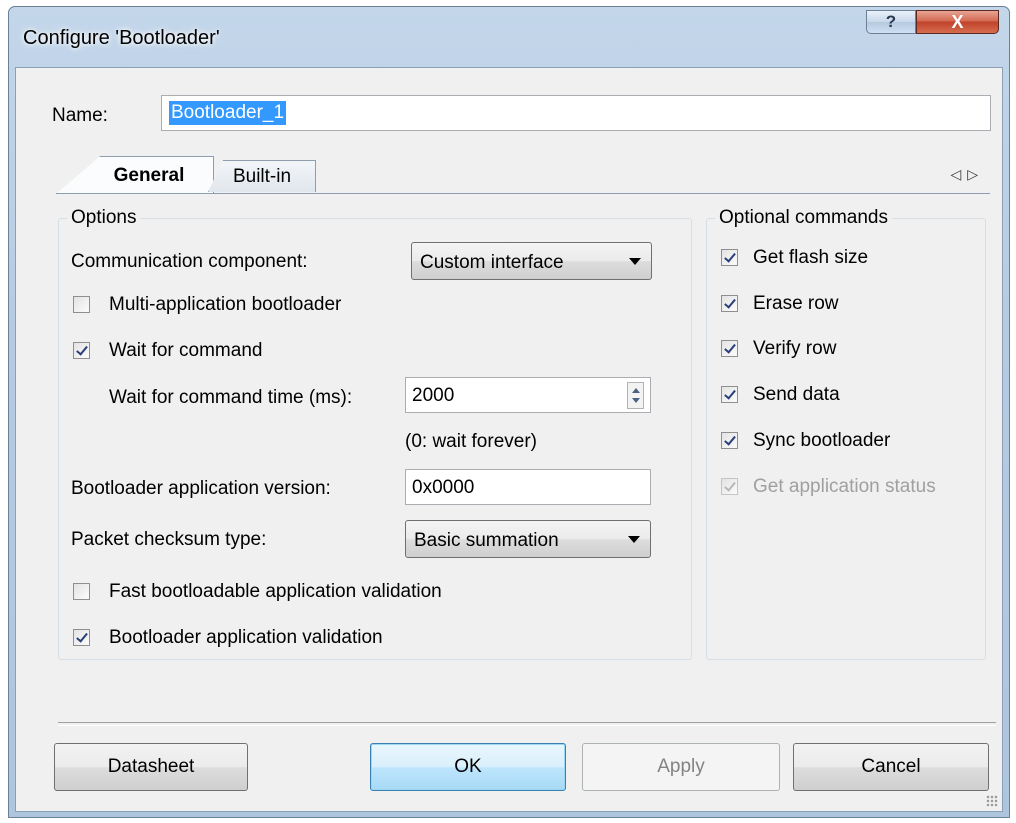 This screenshot has width=1016, height=823. I want to click on tab-built-in-label: Built-in, so click(262, 176).